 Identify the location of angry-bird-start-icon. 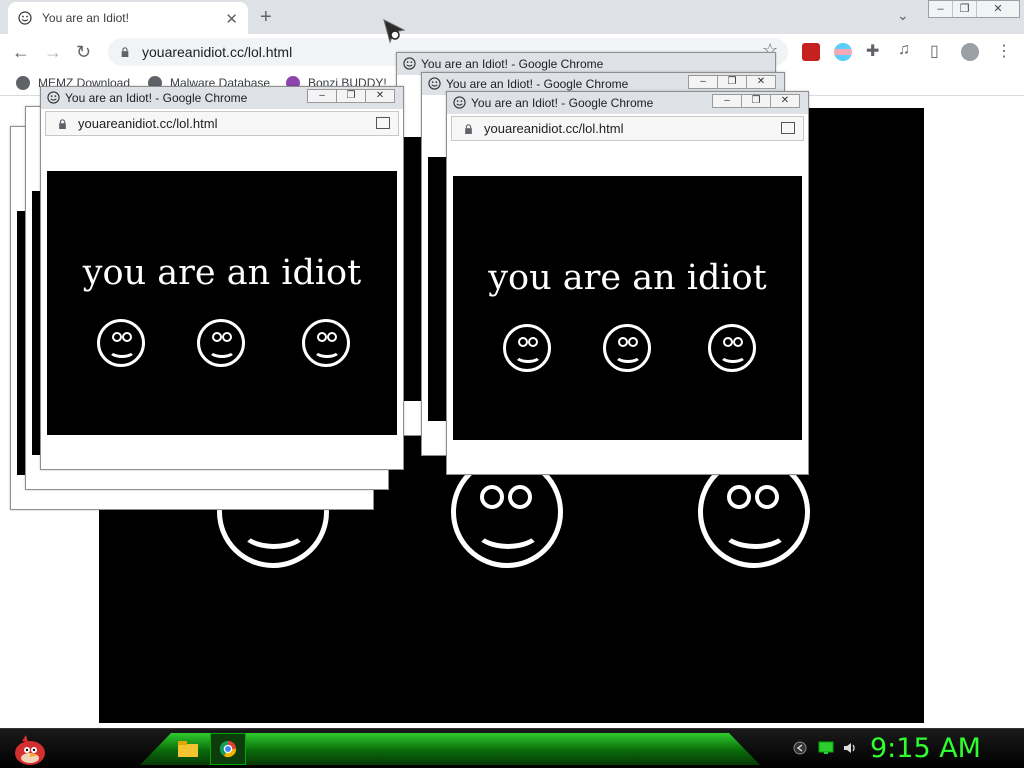
(28, 749).